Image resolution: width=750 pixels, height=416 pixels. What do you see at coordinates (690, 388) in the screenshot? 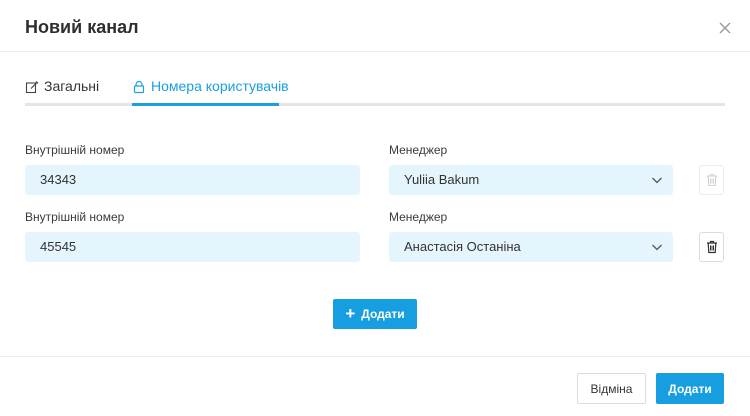
I see `submit-button: Додати` at bounding box center [690, 388].